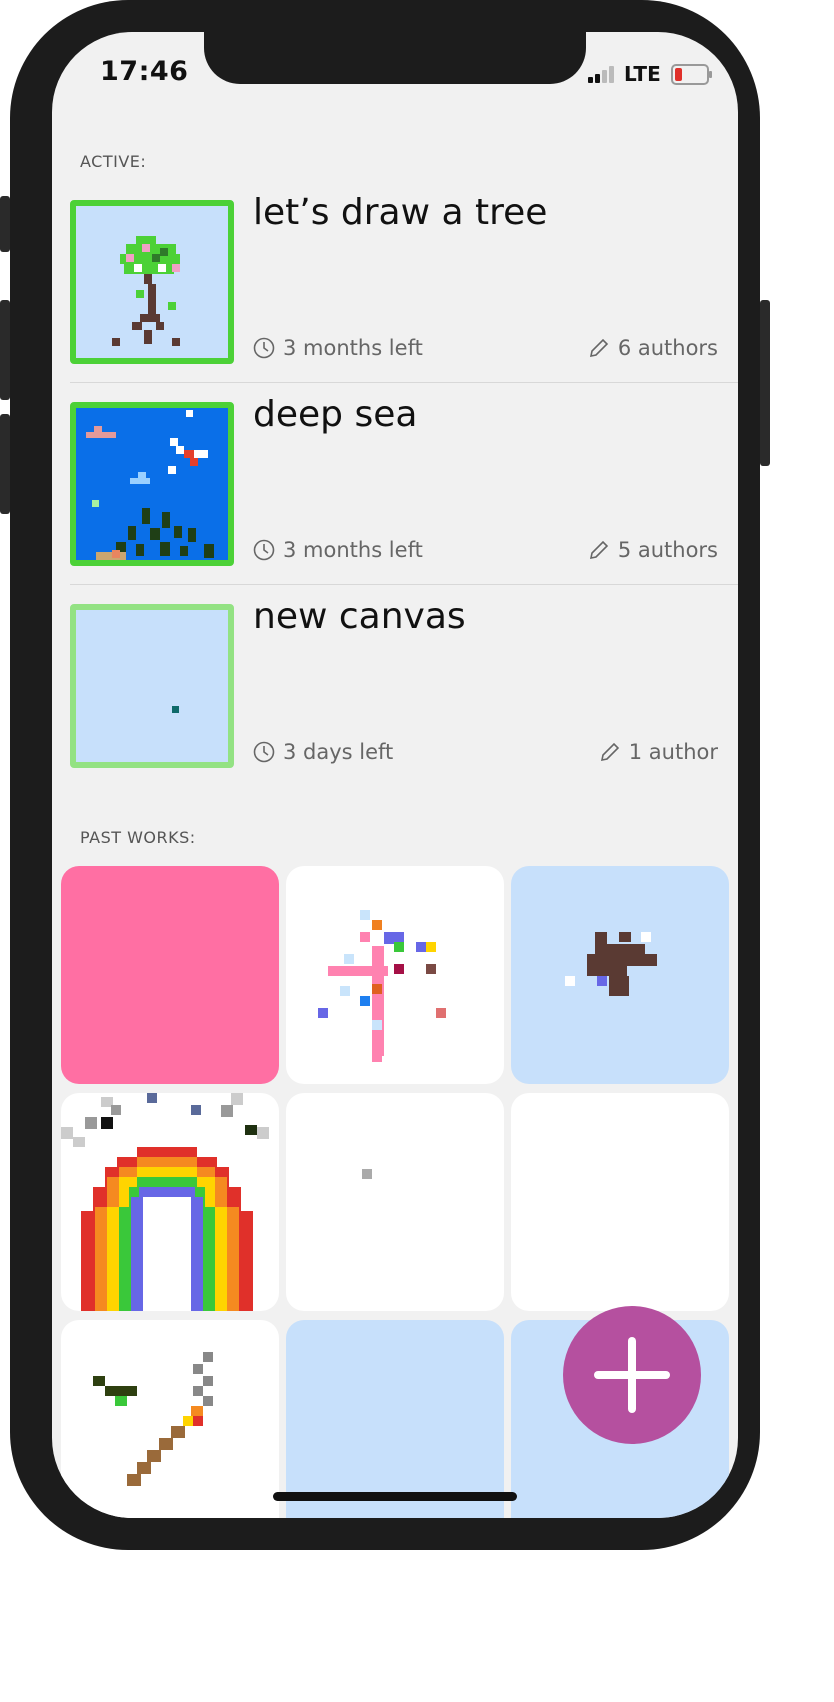 This screenshot has width=834, height=1702. Describe the element at coordinates (359, 616) in the screenshot. I see `canvas-title: new canvas` at that location.